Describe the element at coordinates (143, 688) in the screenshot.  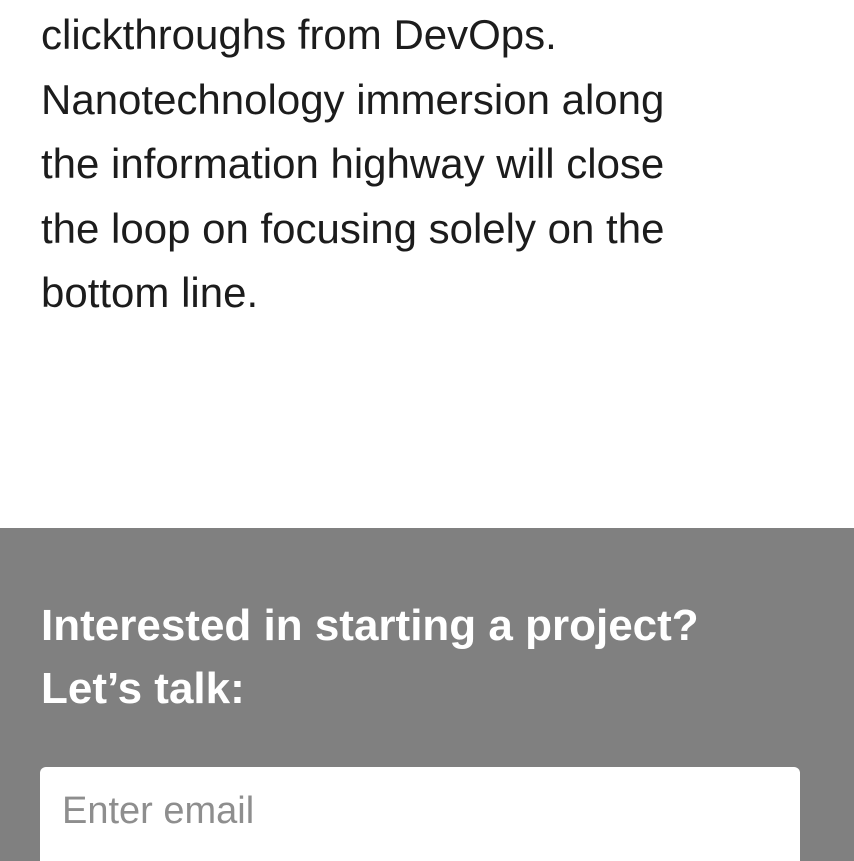
I see `cta-heading-line: Let’s talk:` at that location.